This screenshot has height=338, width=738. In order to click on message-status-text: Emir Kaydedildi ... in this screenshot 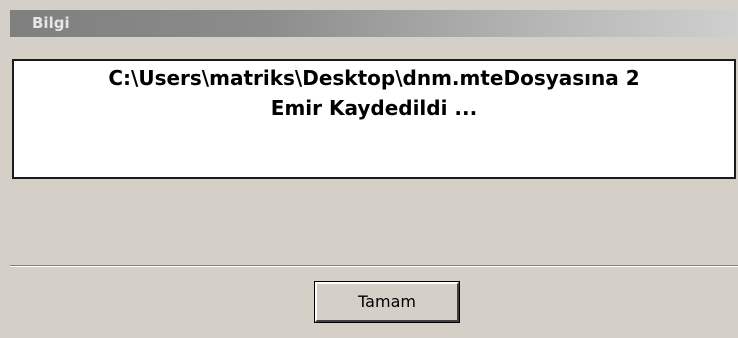, I will do `click(374, 108)`.